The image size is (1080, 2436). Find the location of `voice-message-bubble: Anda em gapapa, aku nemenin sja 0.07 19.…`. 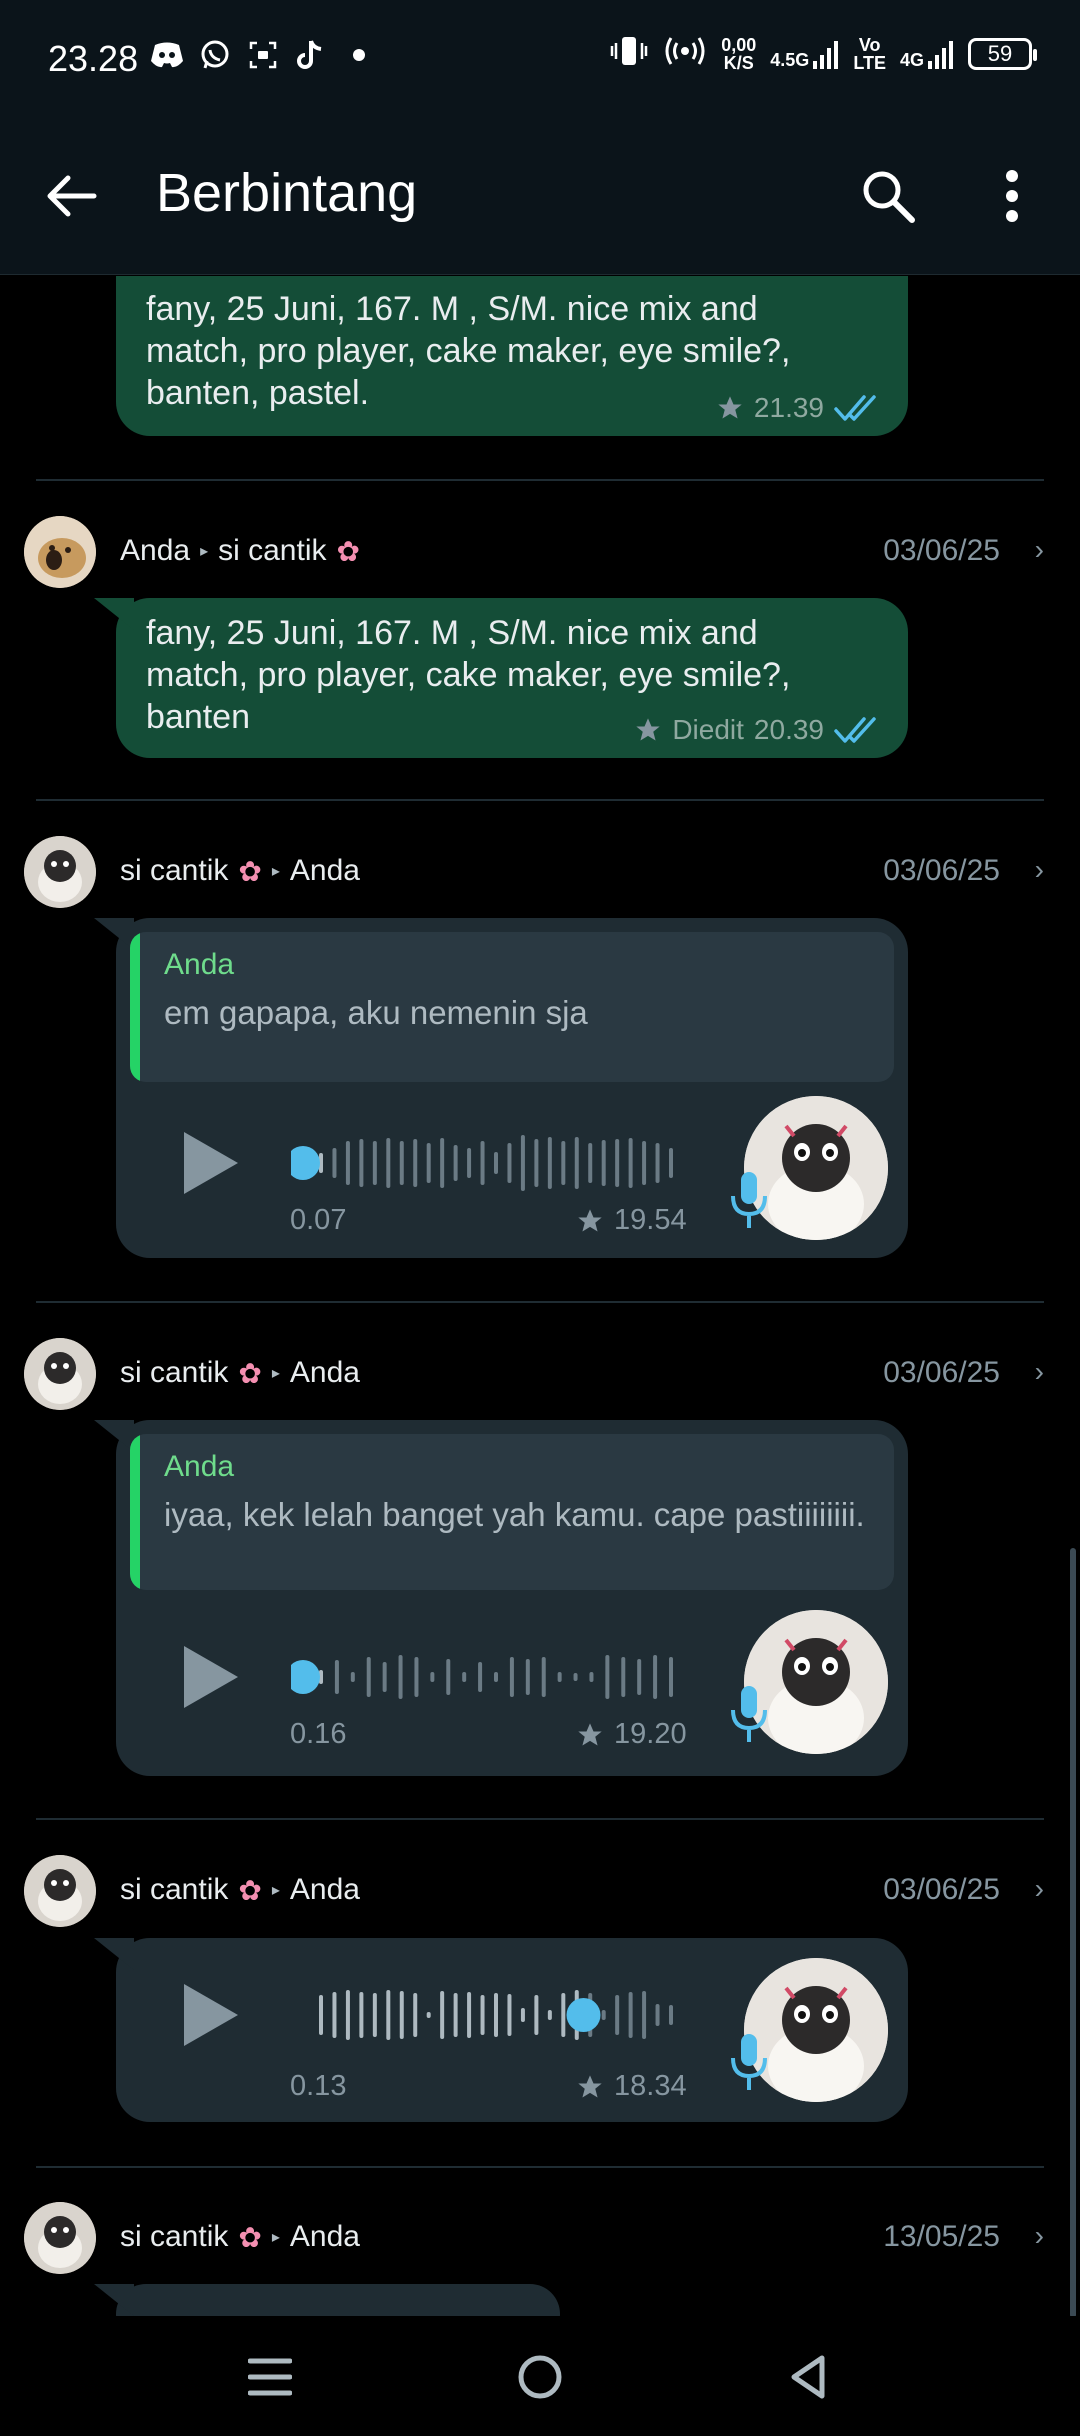

voice-message-bubble: Anda em gapapa, aku nemenin sja 0.07 19.… is located at coordinates (501, 1088).